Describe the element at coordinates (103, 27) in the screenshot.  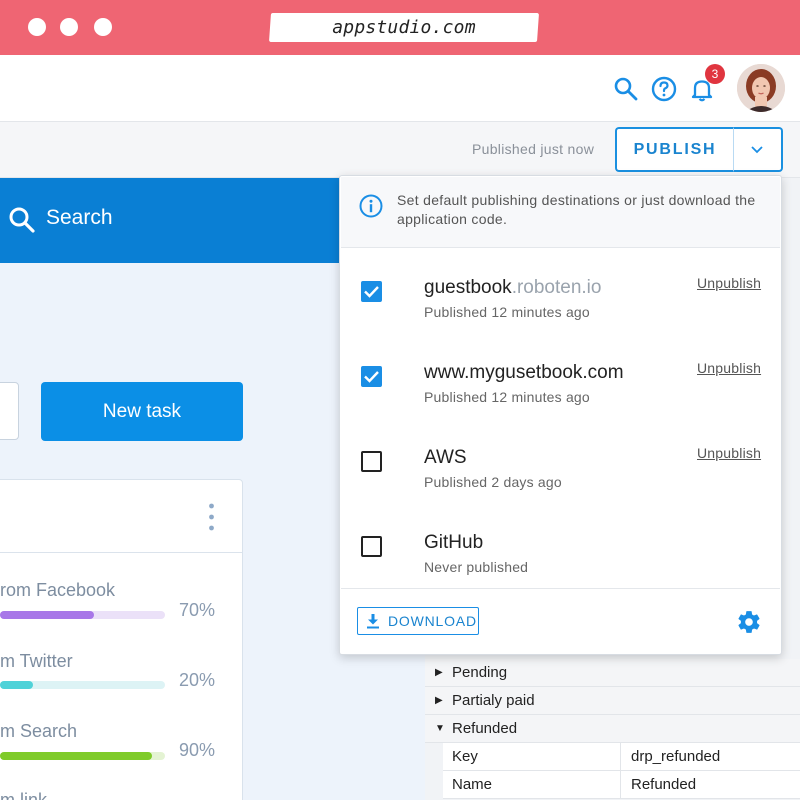
I see `window-maximize-button` at that location.